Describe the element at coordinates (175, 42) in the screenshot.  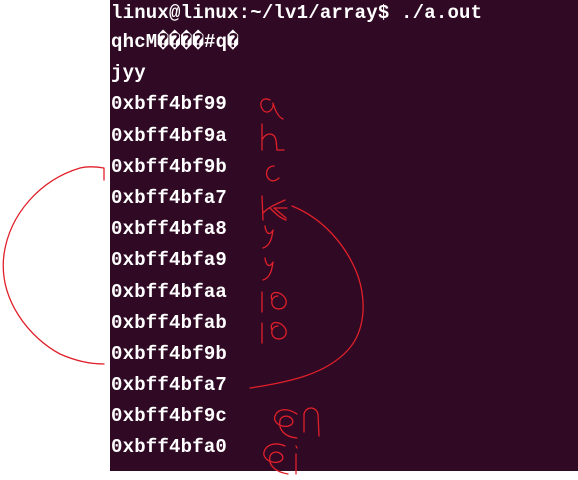
I see `output-line-garbled: qhcM����#q�` at that location.